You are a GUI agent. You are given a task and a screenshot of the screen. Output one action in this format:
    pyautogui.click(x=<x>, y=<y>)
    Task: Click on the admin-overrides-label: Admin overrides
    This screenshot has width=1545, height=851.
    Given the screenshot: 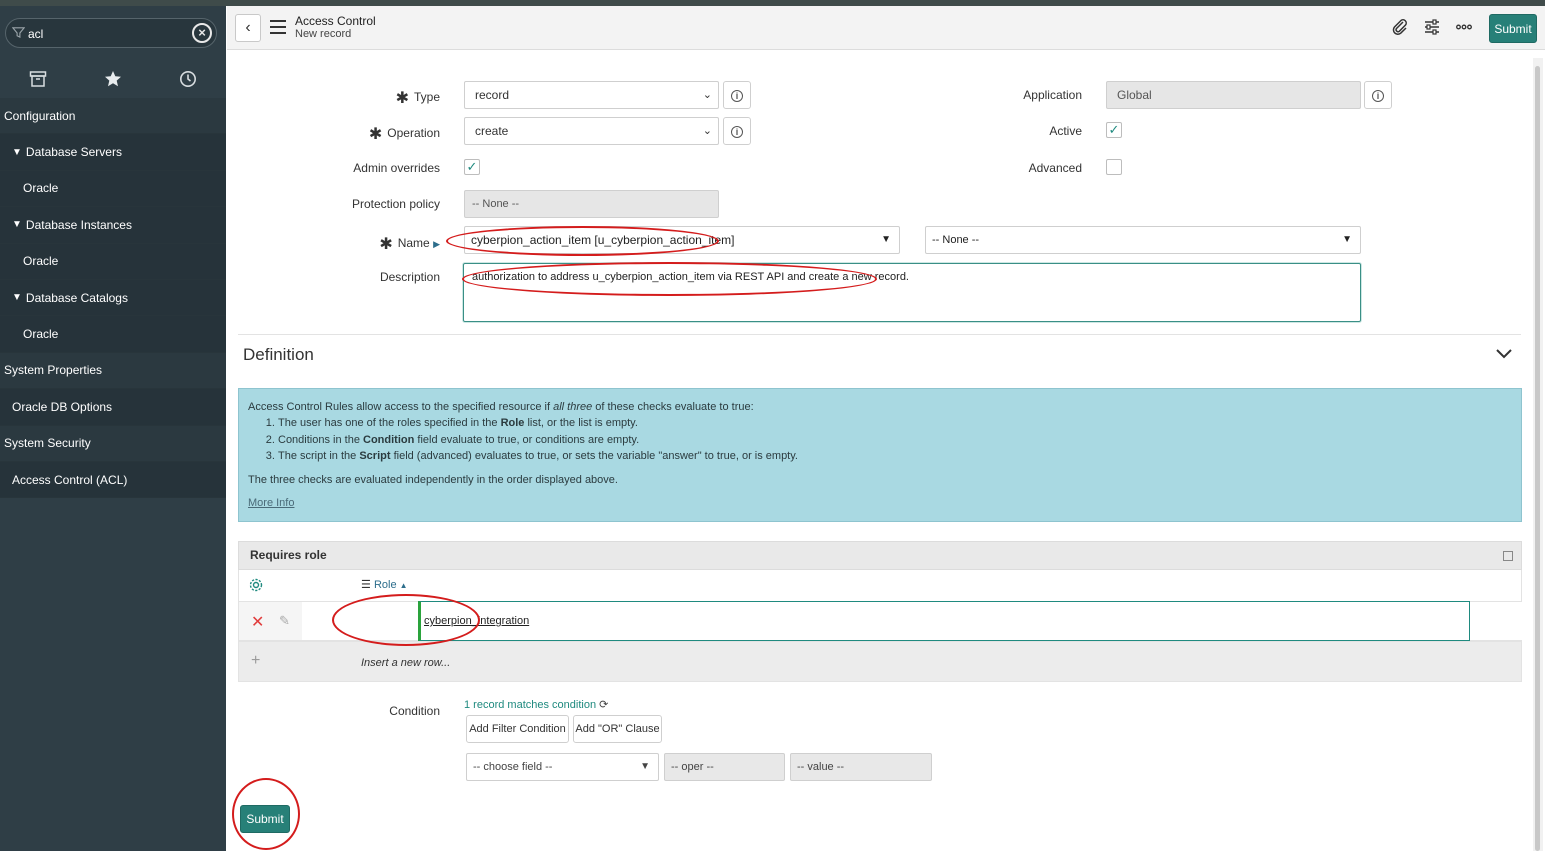 What is the action you would take?
    pyautogui.click(x=396, y=168)
    